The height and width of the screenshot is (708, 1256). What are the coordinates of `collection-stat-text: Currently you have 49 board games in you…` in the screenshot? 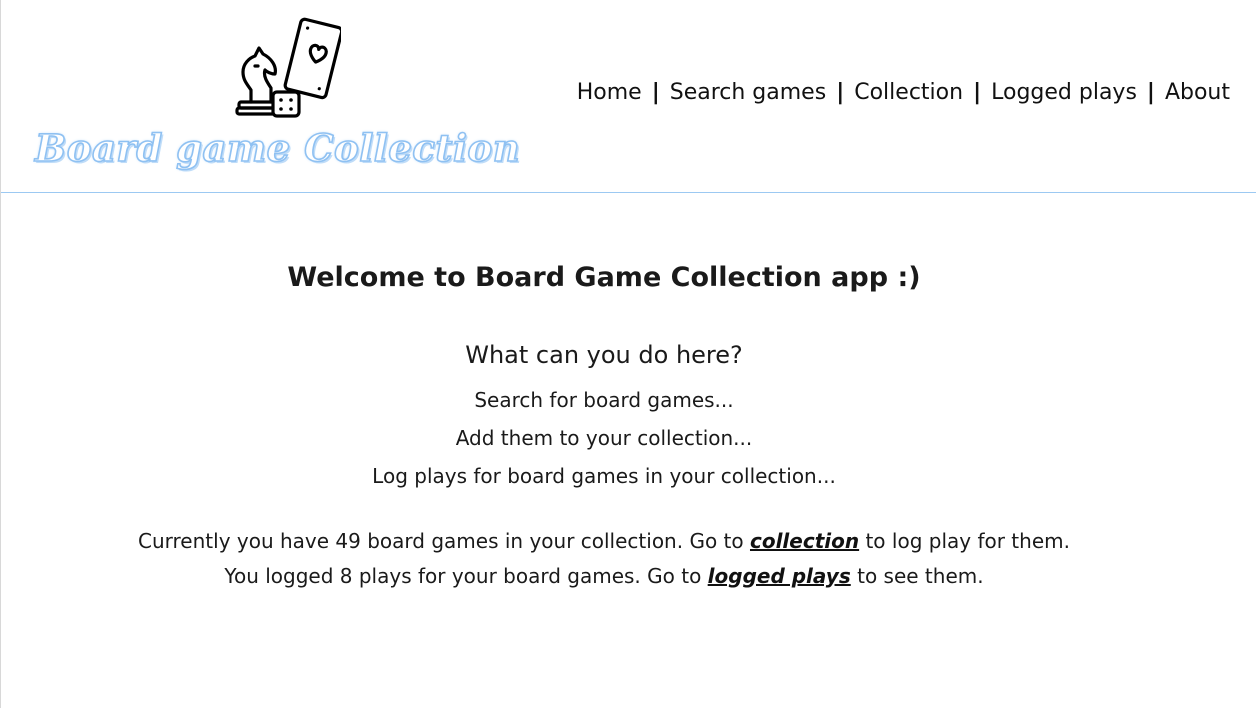 It's located at (441, 541).